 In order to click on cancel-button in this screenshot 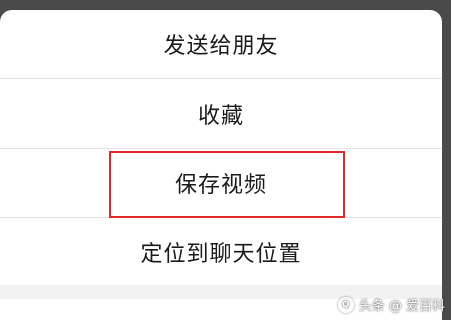, I will do `click(221, 309)`.